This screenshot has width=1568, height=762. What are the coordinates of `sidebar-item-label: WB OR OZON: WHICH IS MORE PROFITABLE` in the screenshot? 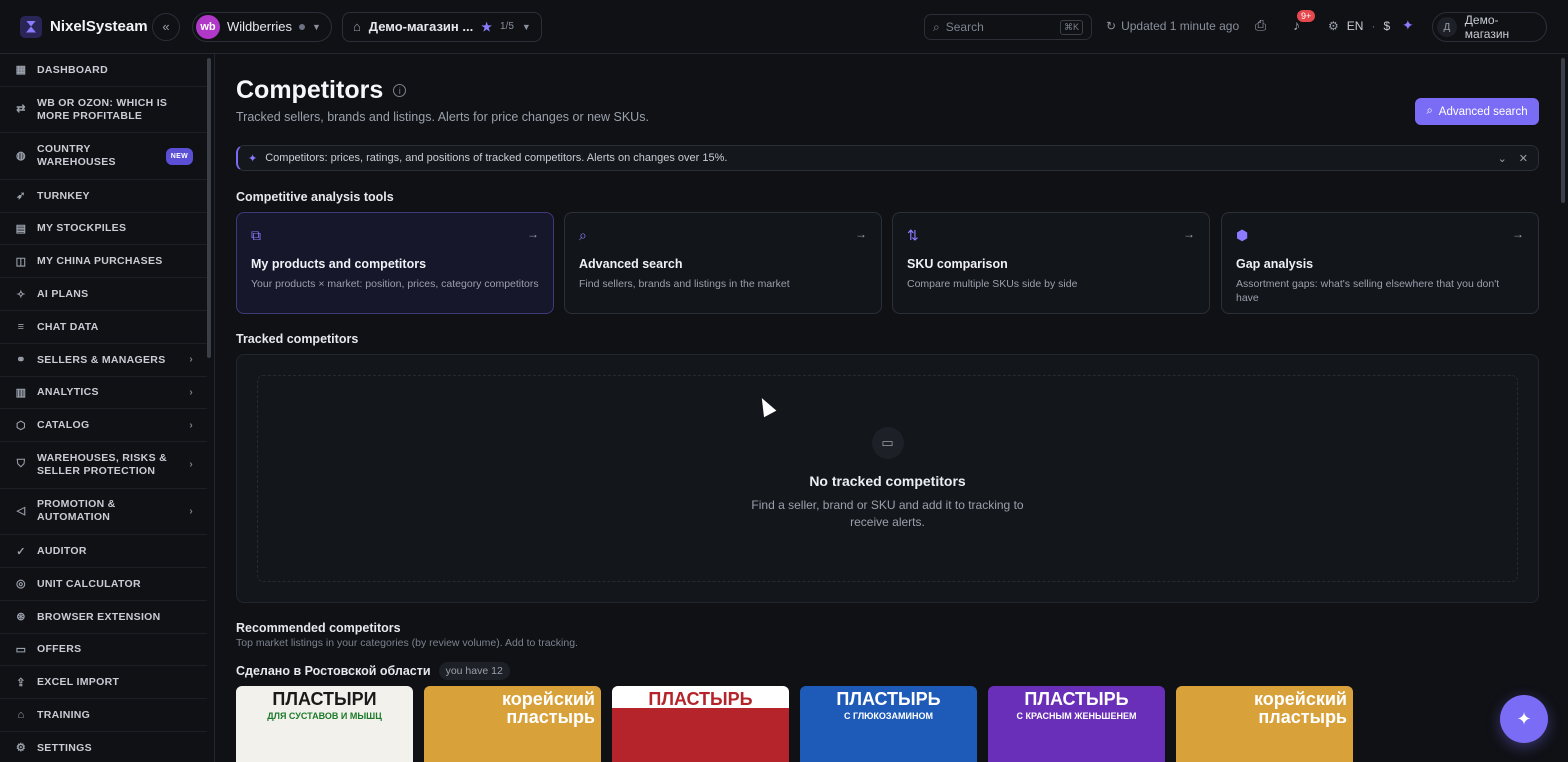 It's located at (102, 109).